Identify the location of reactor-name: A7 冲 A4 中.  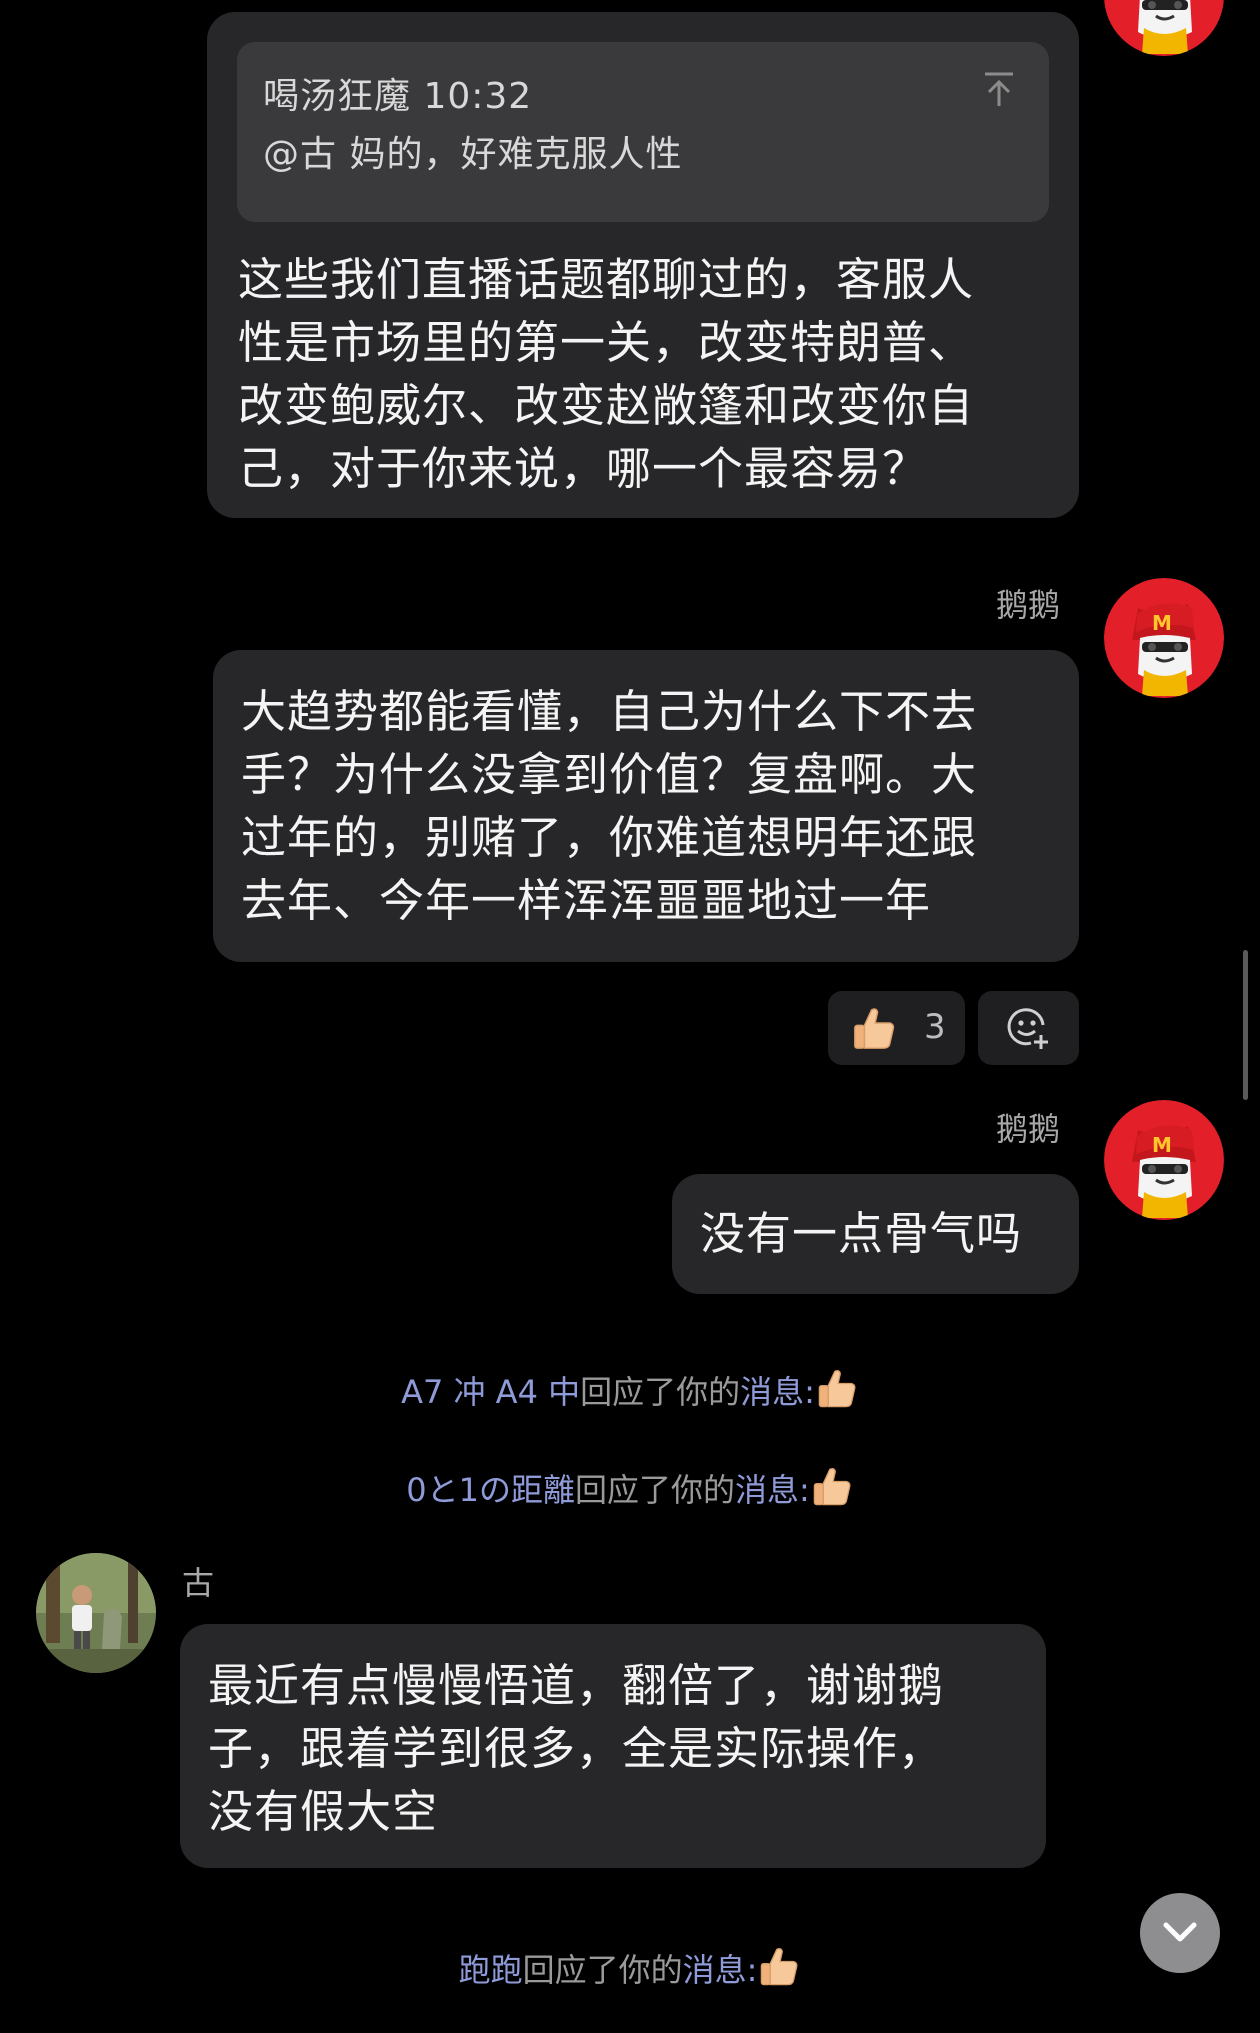
(490, 1392).